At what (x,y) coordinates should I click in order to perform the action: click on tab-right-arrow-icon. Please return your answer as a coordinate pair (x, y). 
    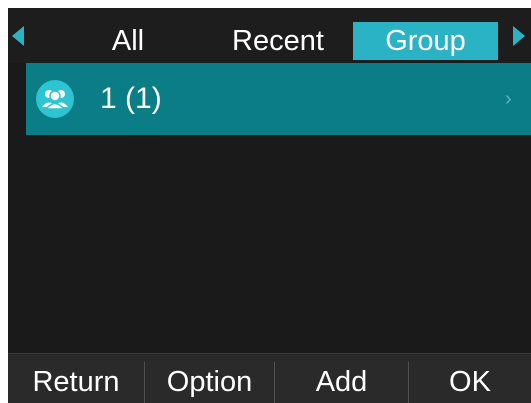
    Looking at the image, I should click on (519, 36).